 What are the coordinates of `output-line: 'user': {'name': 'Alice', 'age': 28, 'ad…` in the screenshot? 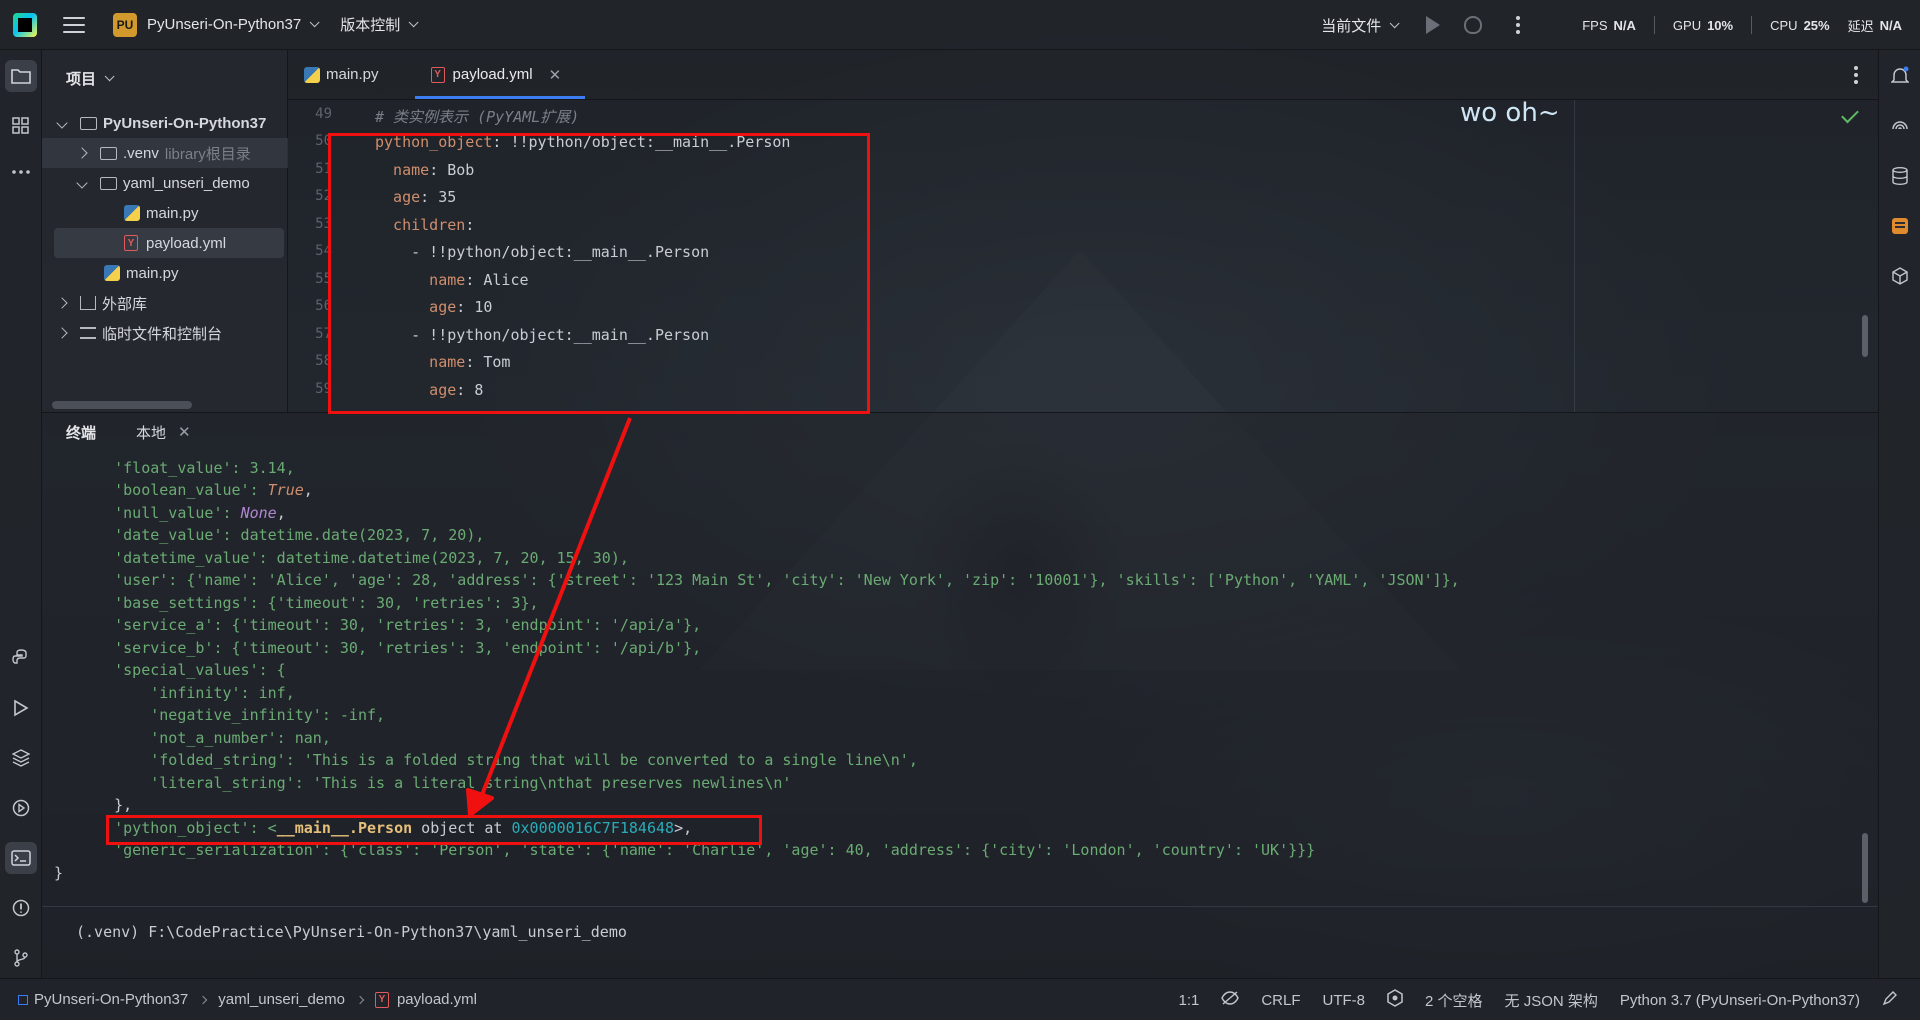 It's located at (769, 580).